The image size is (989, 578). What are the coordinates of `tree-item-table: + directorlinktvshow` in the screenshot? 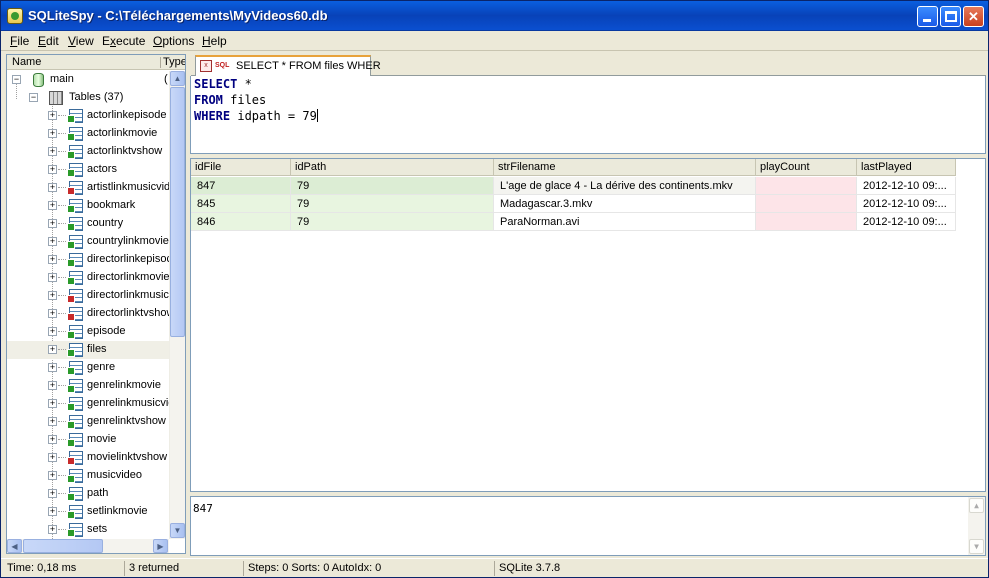 It's located at (88, 314).